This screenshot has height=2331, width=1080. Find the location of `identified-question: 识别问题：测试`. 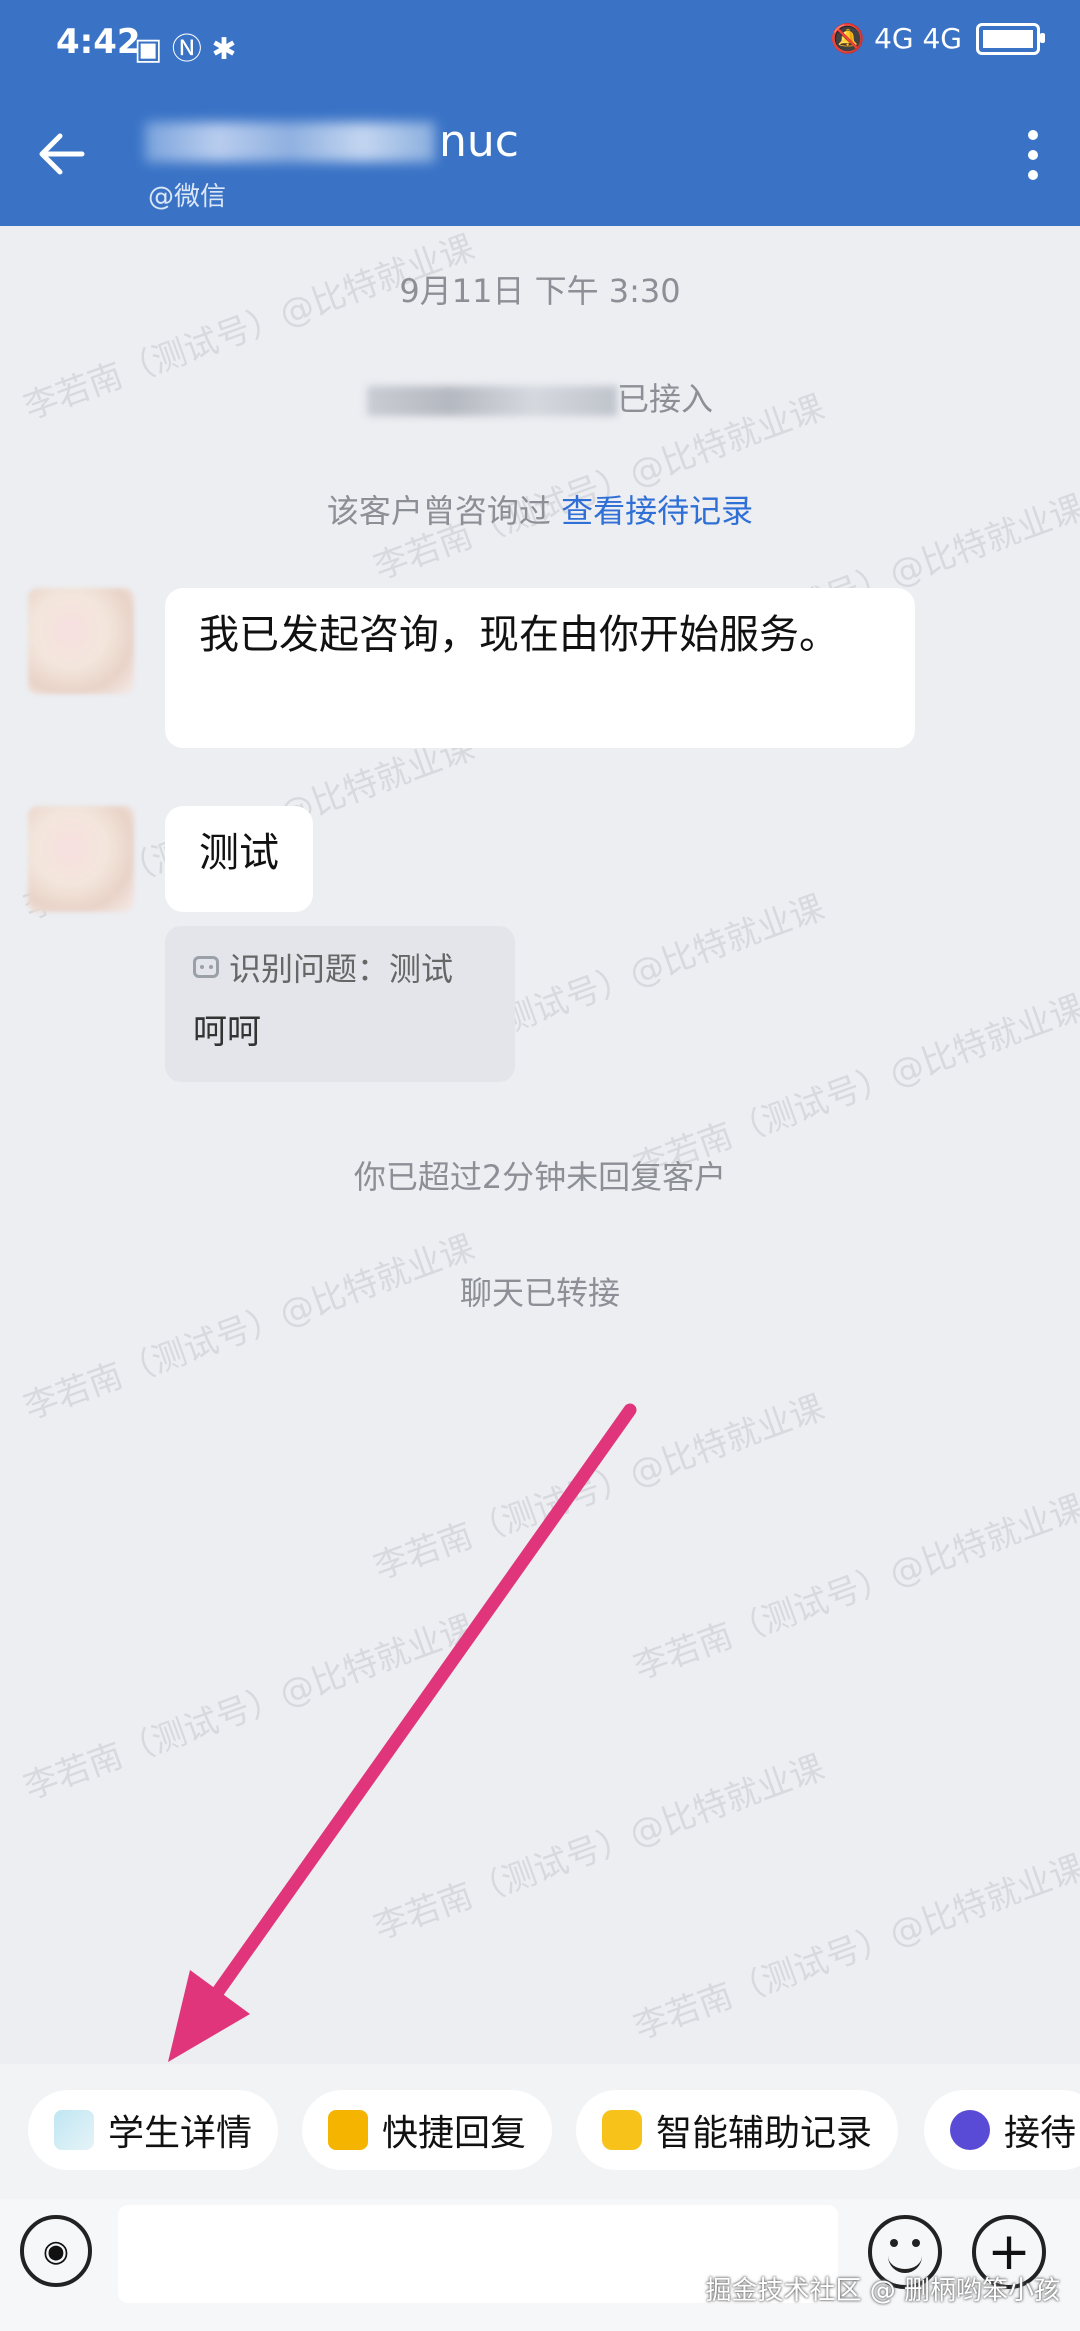

identified-question: 识别问题：测试 is located at coordinates (341, 969).